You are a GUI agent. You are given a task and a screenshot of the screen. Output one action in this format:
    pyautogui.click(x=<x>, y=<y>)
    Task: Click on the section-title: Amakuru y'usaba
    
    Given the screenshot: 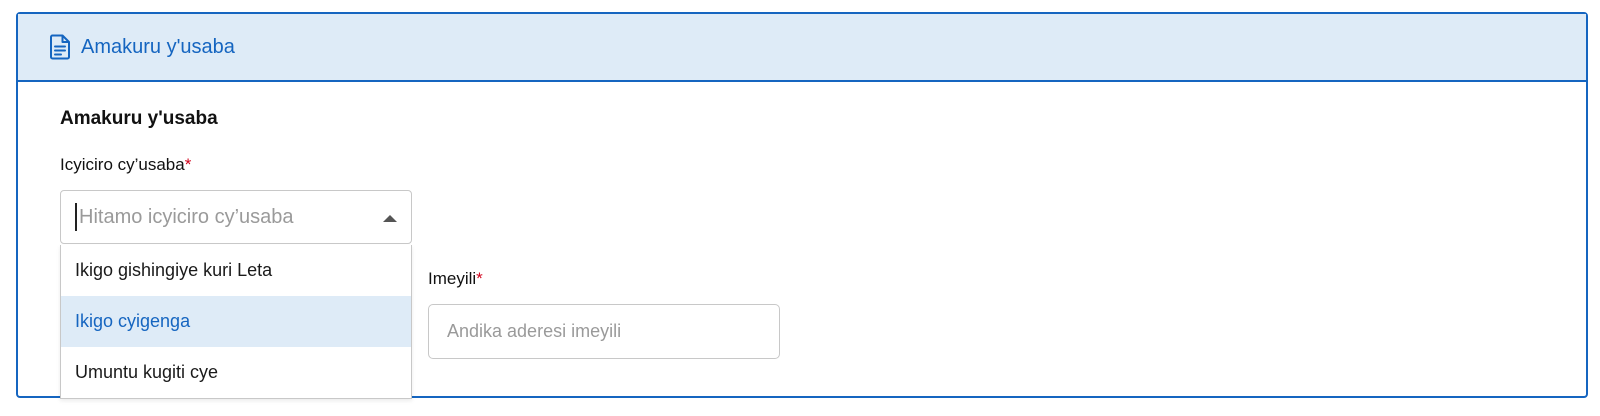 What is the action you would take?
    pyautogui.click(x=139, y=118)
    